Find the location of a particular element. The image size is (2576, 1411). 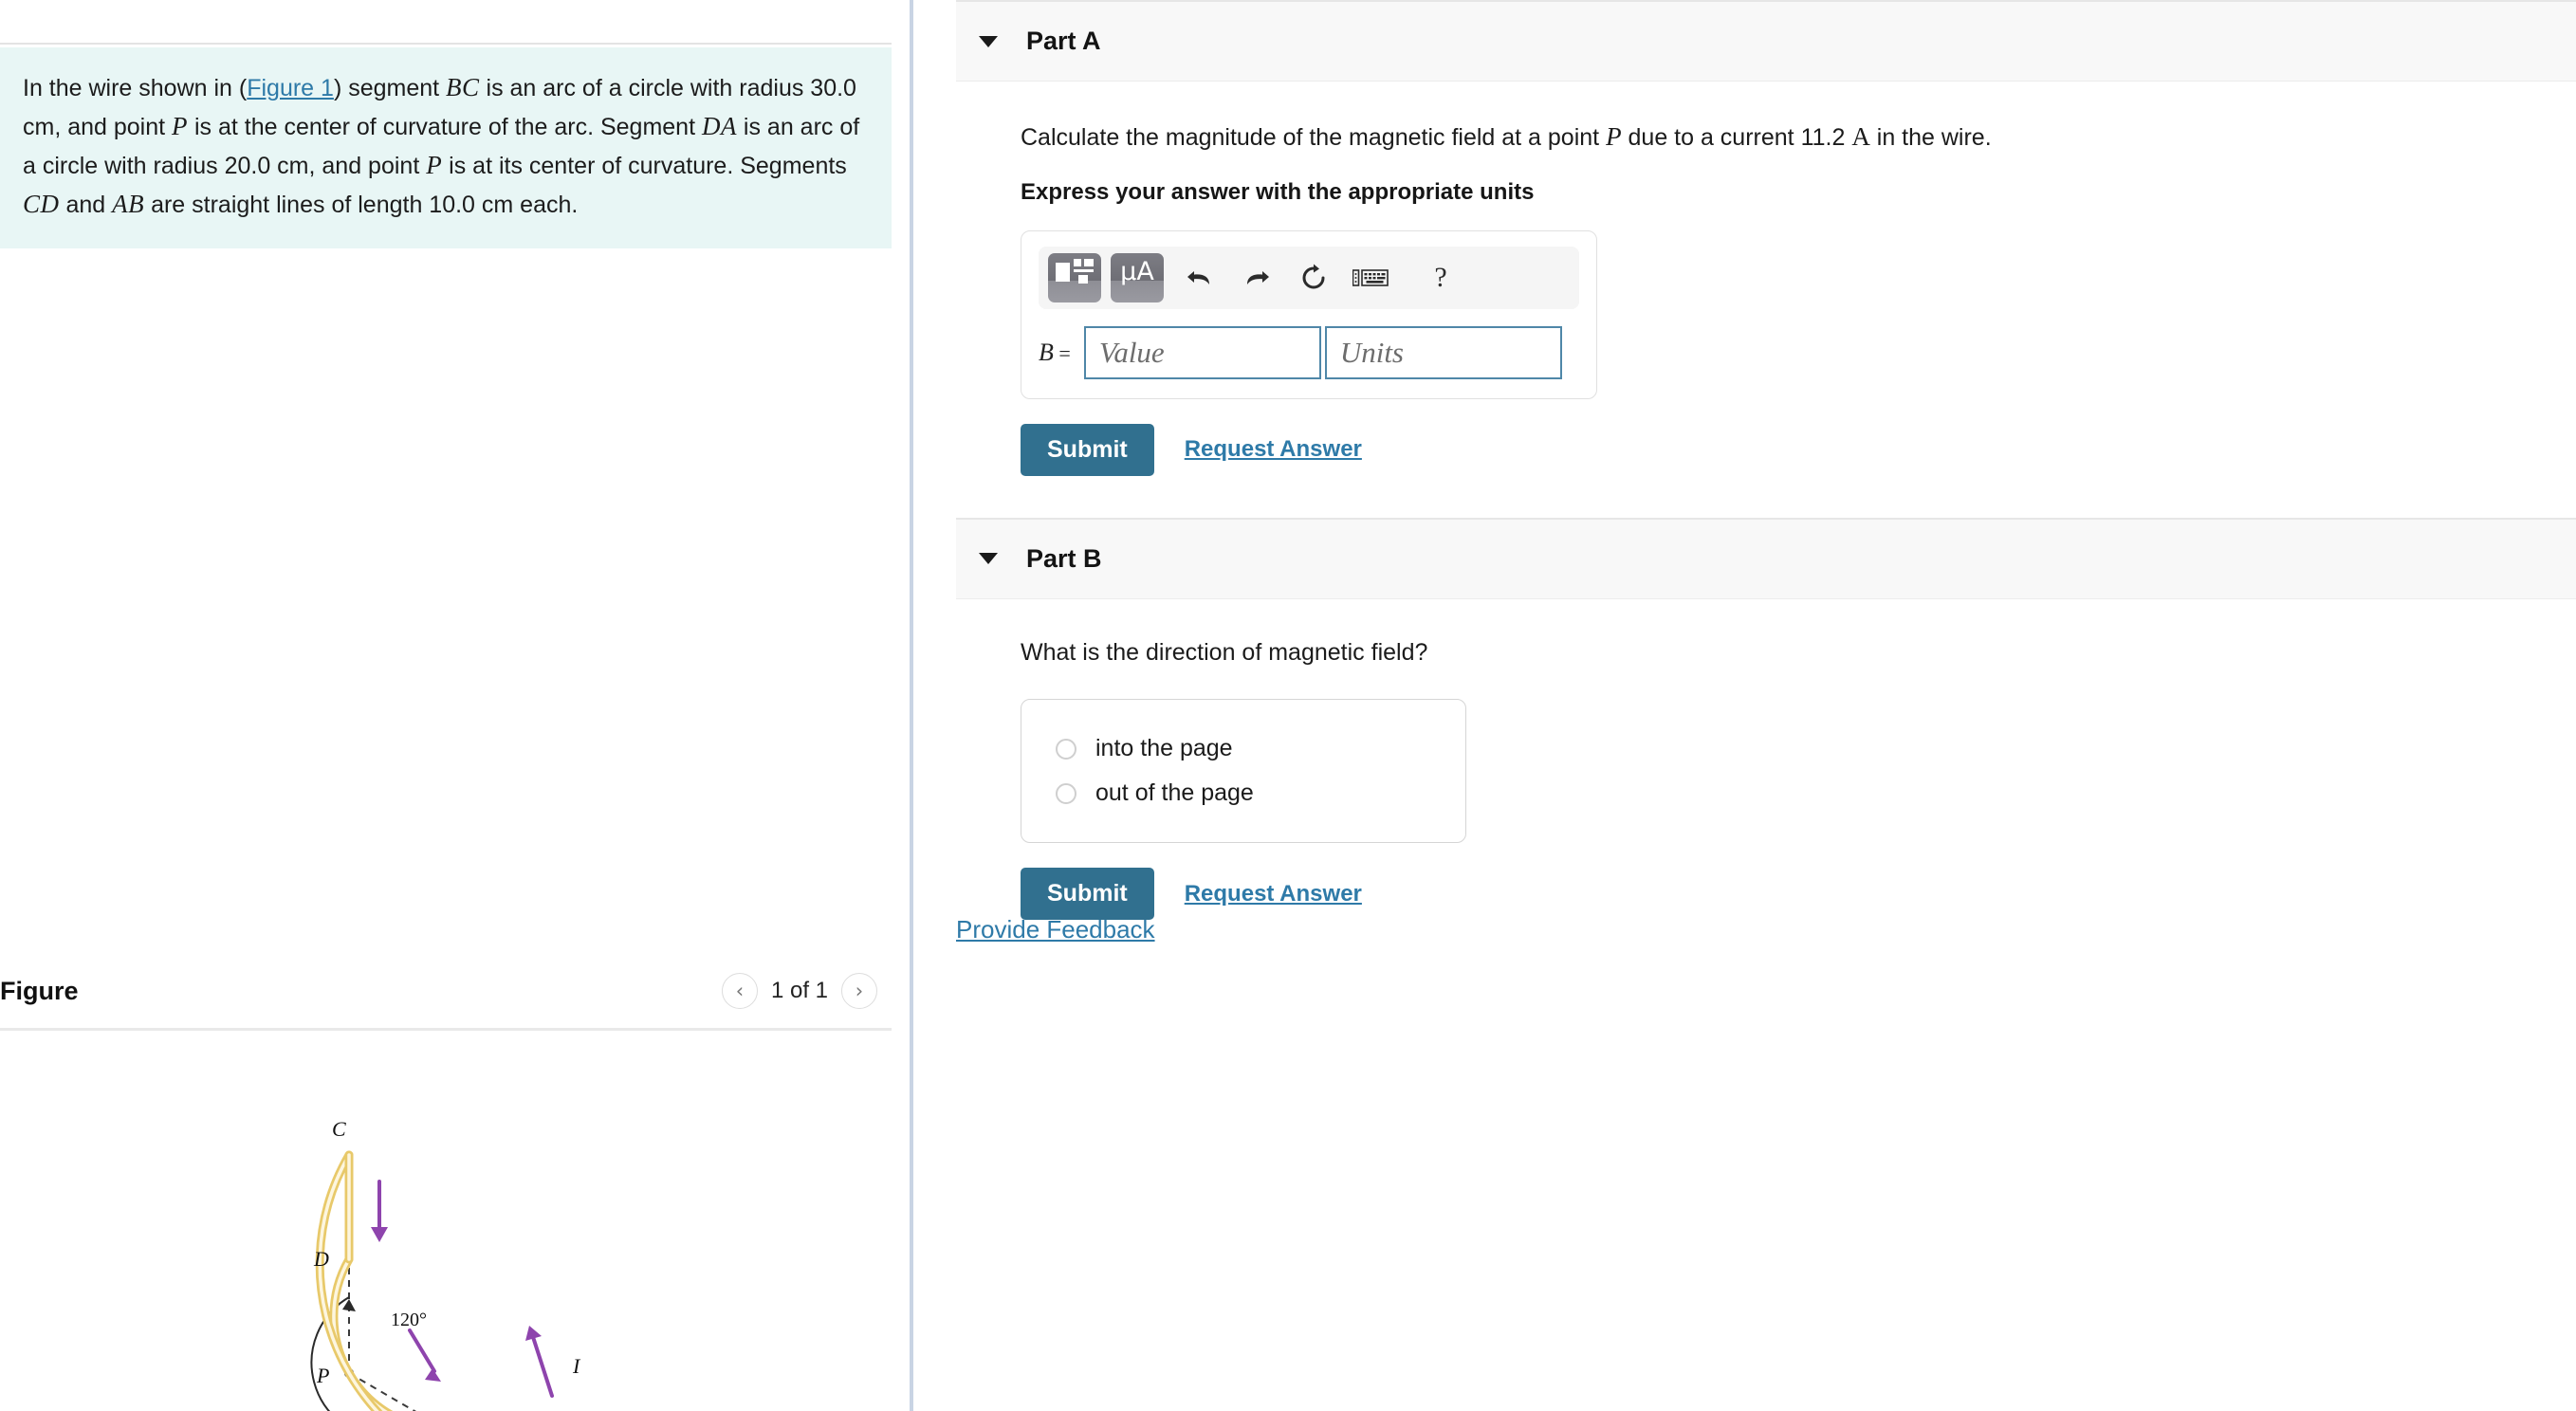

math-var-p1: P is located at coordinates (180, 126).